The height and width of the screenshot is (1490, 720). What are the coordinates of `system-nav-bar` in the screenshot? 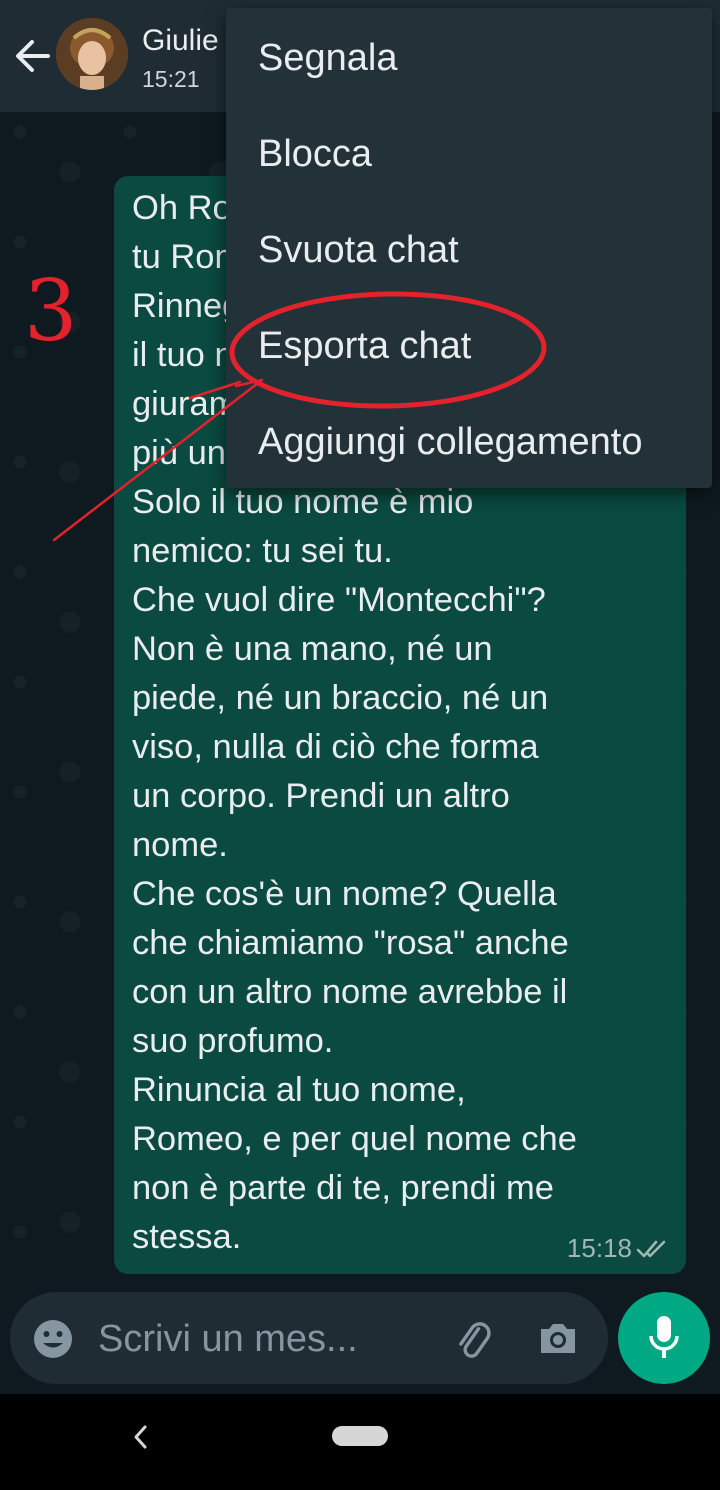 It's located at (360, 1442).